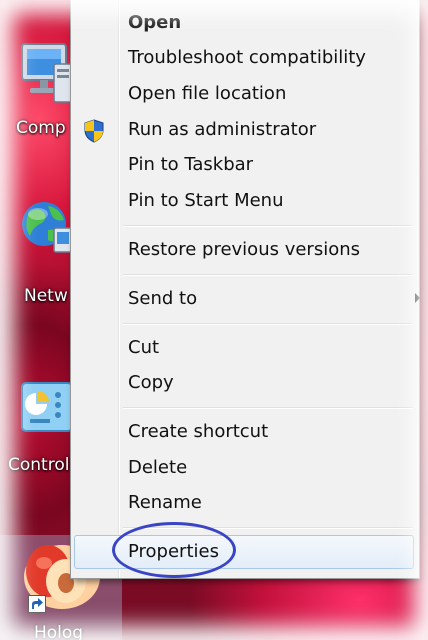  Describe the element at coordinates (174, 550) in the screenshot. I see `annotation-highlight-circle` at that location.